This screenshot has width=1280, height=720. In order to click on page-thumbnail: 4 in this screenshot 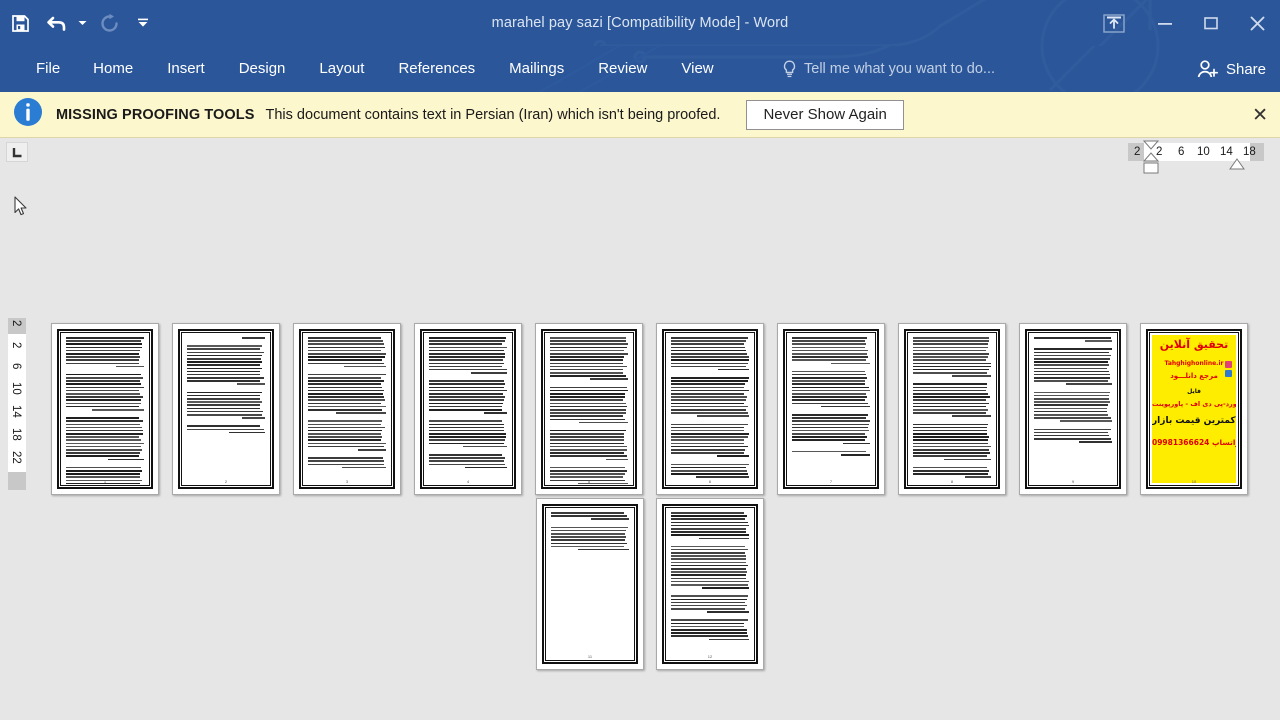, I will do `click(468, 409)`.